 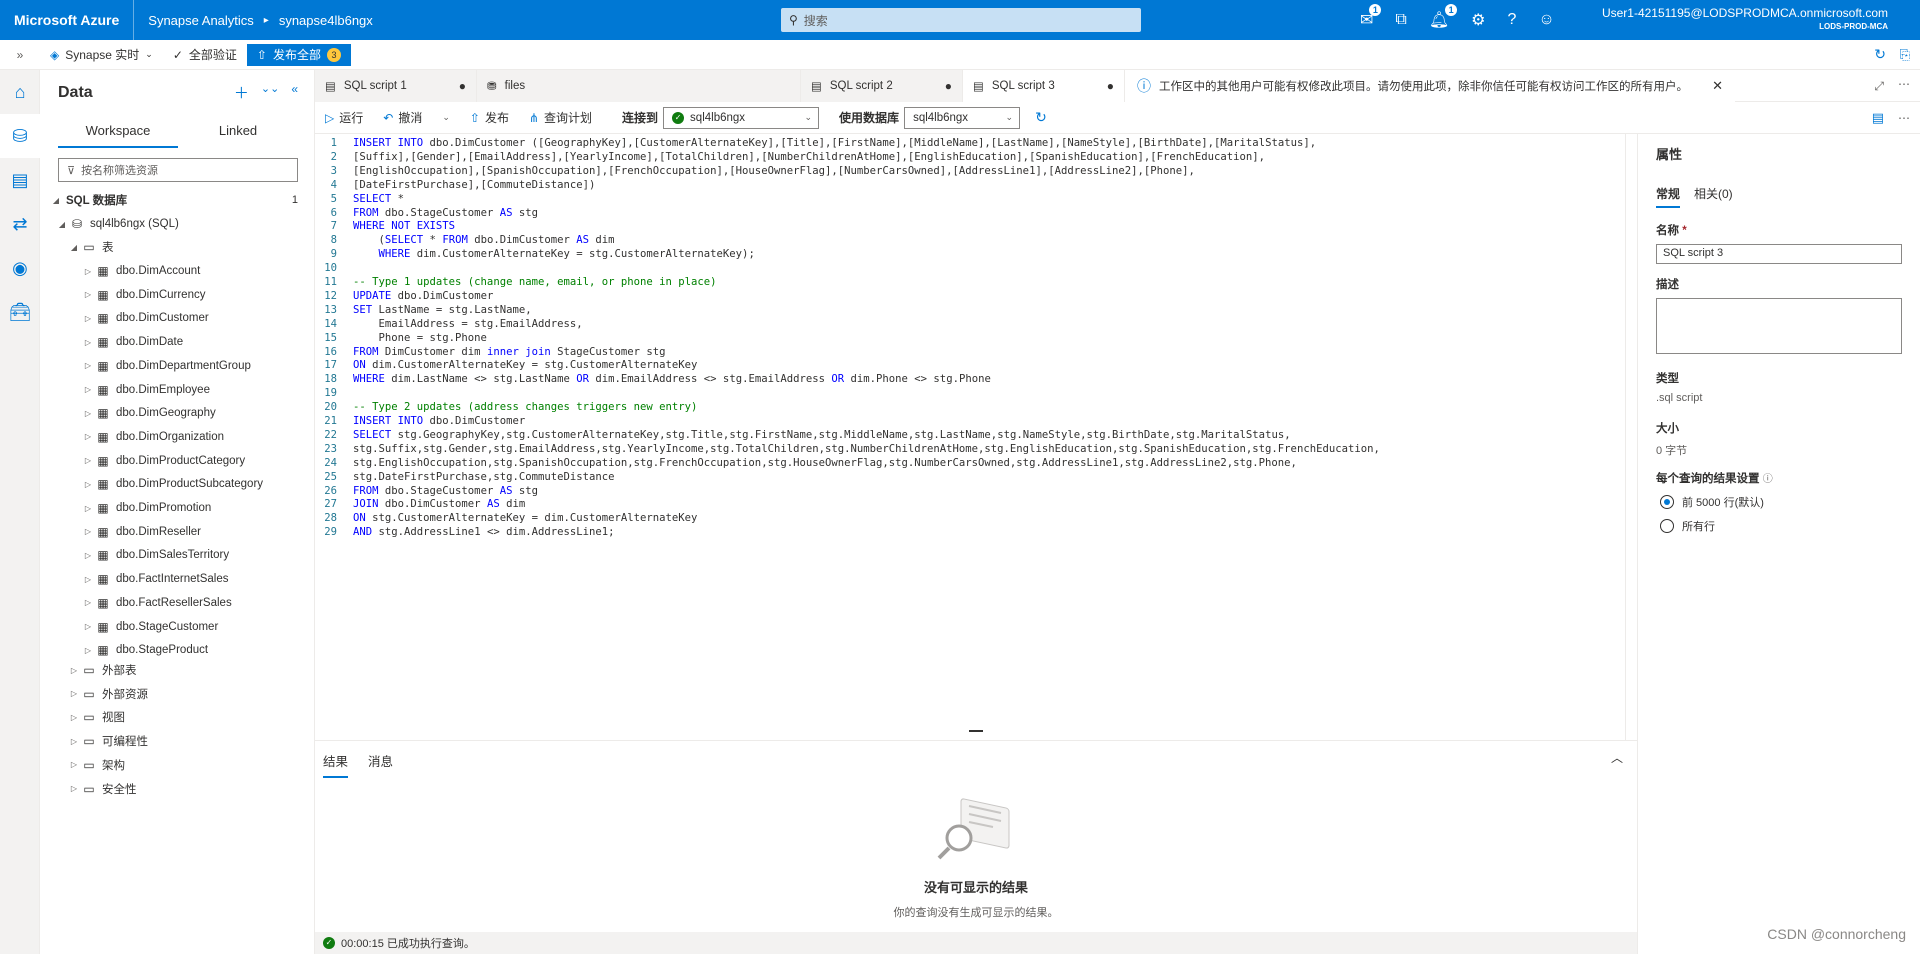 What do you see at coordinates (1879, 86) in the screenshot?
I see `maximize-icon: ⤢` at bounding box center [1879, 86].